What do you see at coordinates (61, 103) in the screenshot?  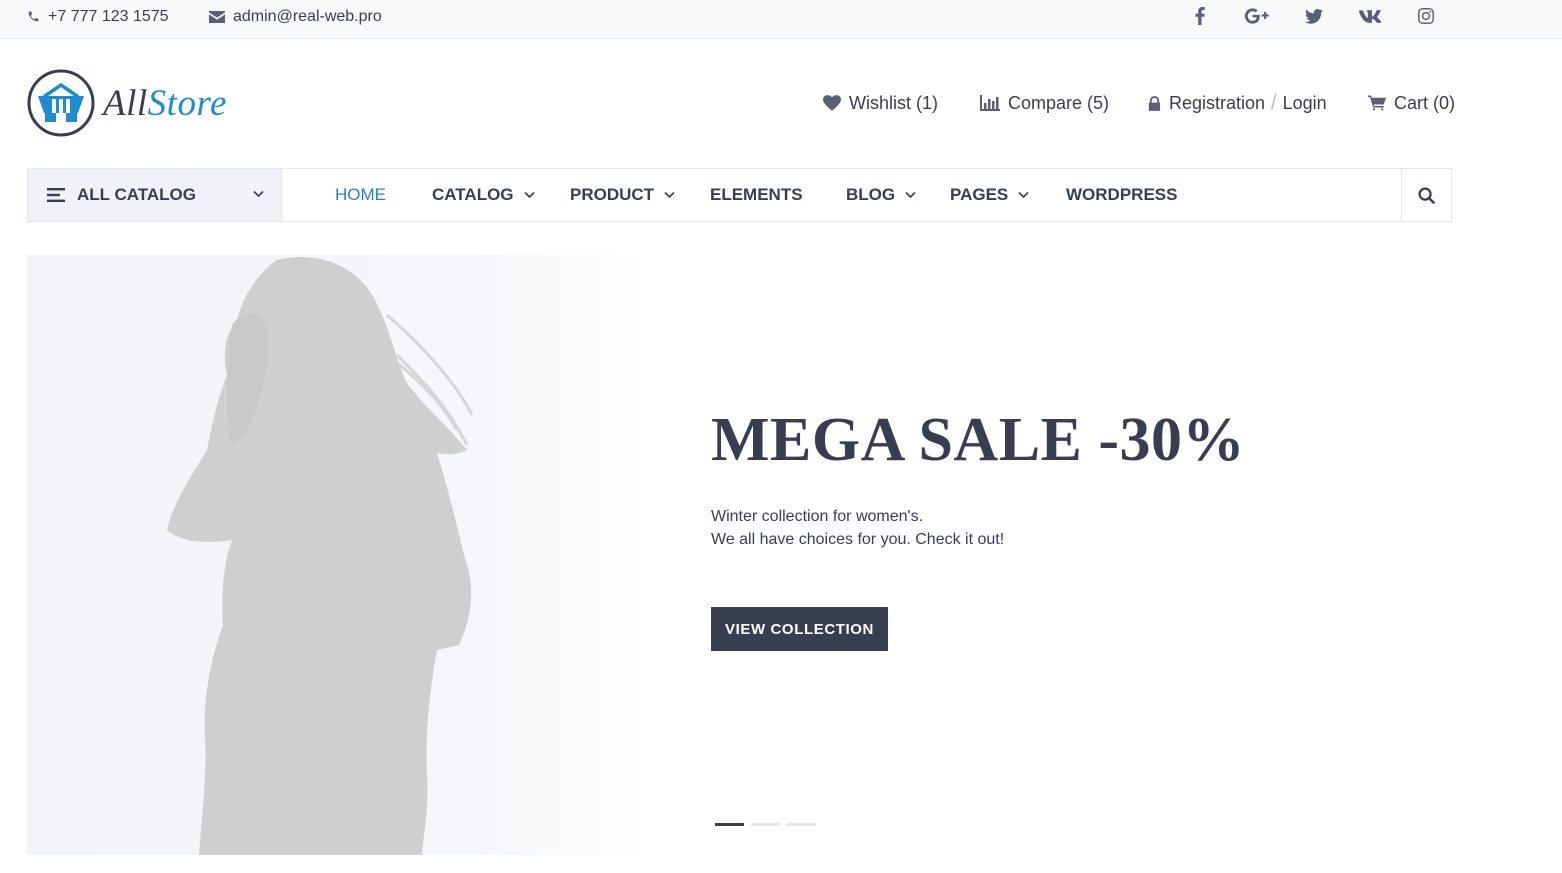 I see `basket-logo-icon` at bounding box center [61, 103].